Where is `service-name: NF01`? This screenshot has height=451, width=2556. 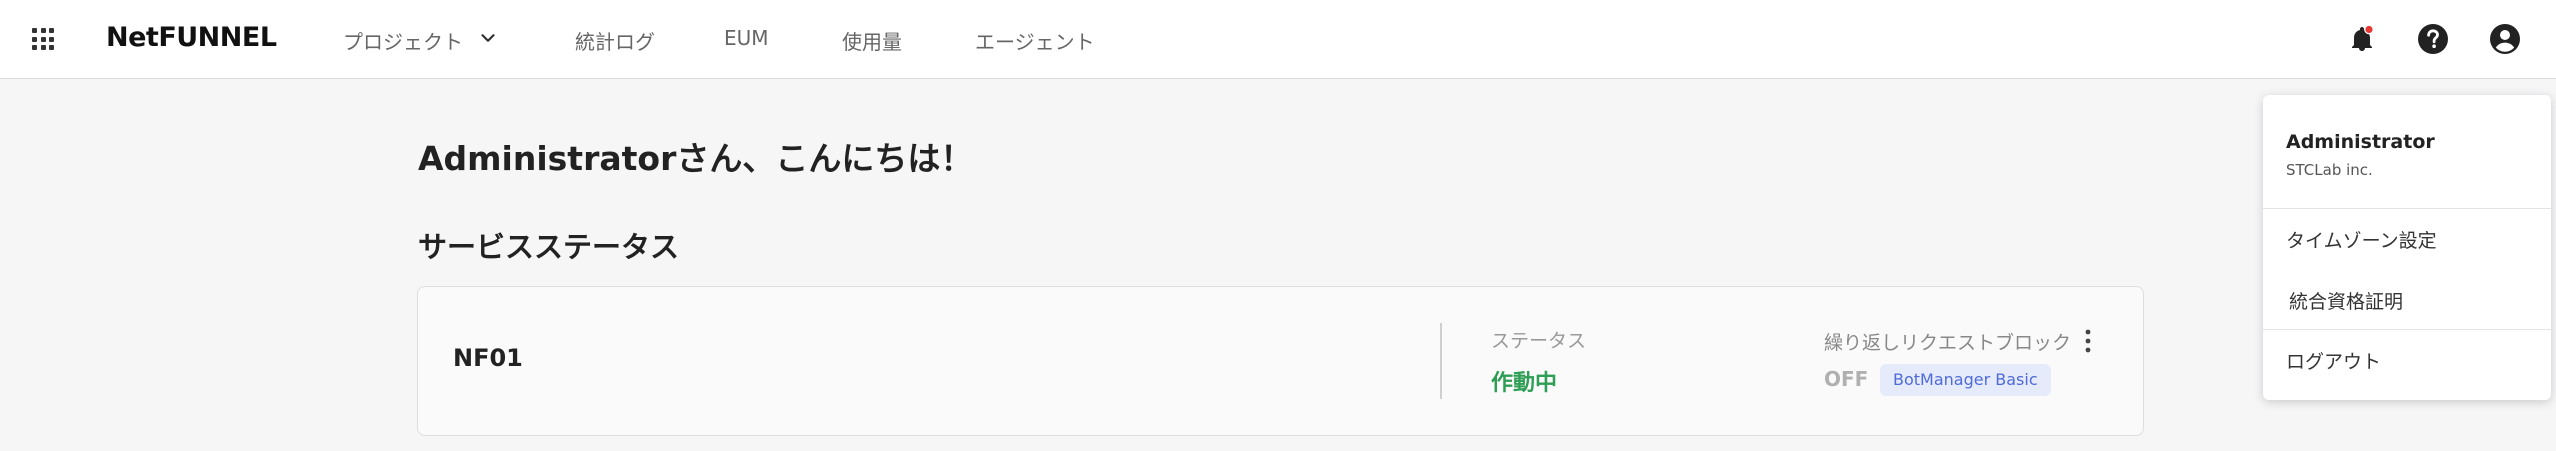
service-name: NF01 is located at coordinates (488, 358).